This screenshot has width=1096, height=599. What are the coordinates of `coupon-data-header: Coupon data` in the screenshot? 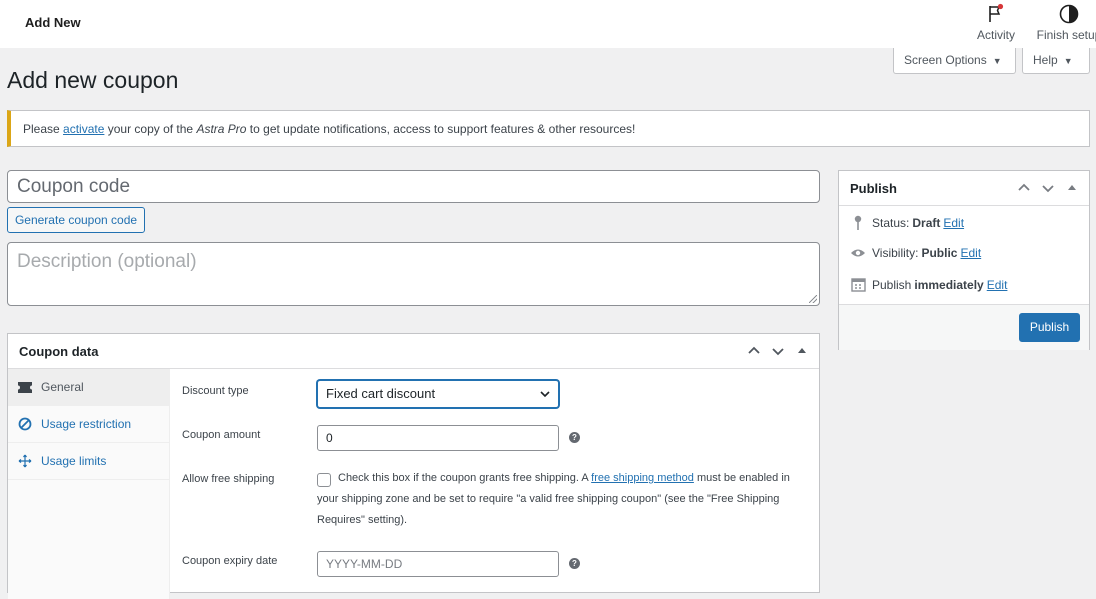 It's located at (413, 351).